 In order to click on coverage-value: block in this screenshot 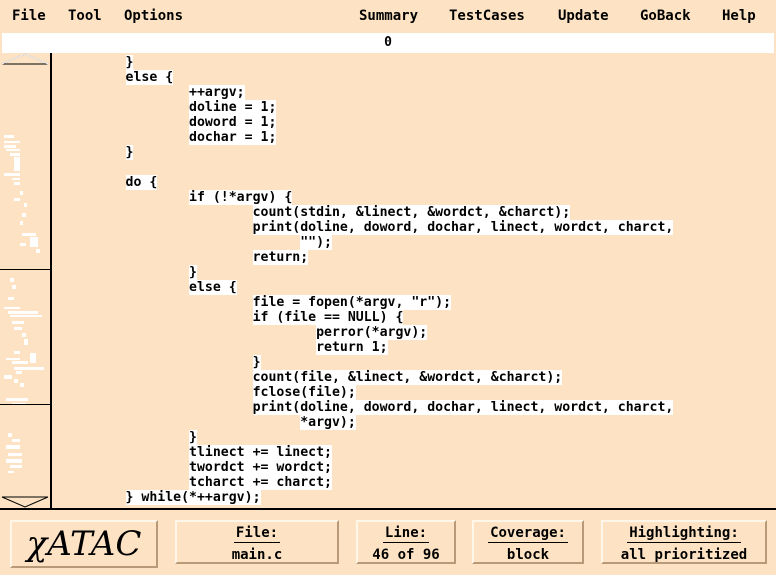, I will do `click(528, 555)`.